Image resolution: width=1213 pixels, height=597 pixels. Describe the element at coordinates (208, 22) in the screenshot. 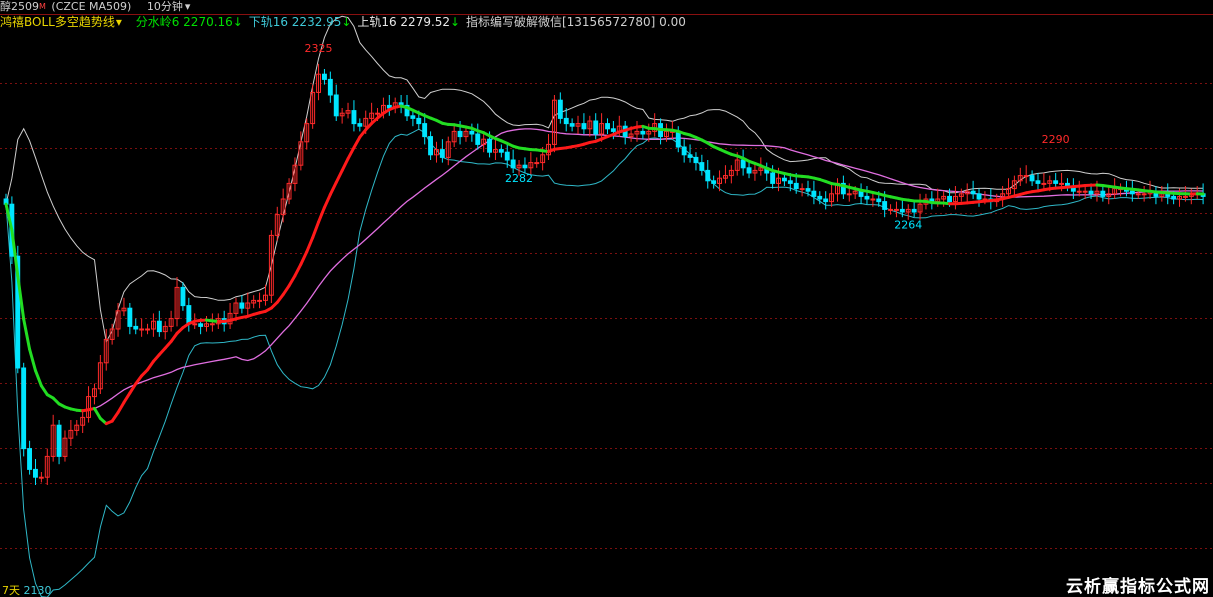

I see `legend-value: 2270.16` at that location.